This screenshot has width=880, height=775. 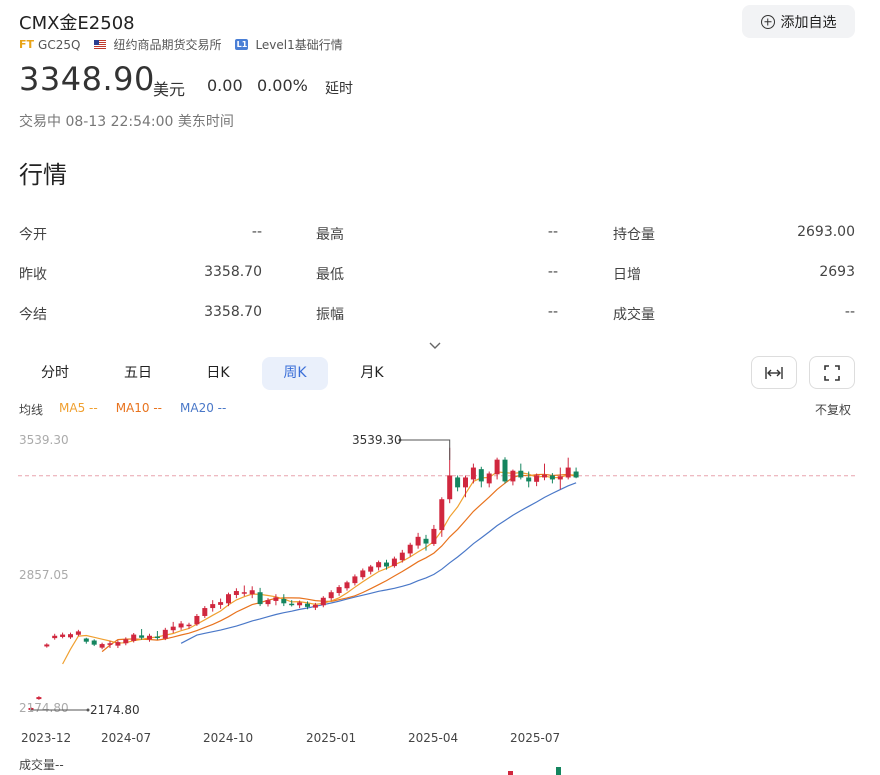 I want to click on y-tick-label: 3539.30, so click(x=44, y=440).